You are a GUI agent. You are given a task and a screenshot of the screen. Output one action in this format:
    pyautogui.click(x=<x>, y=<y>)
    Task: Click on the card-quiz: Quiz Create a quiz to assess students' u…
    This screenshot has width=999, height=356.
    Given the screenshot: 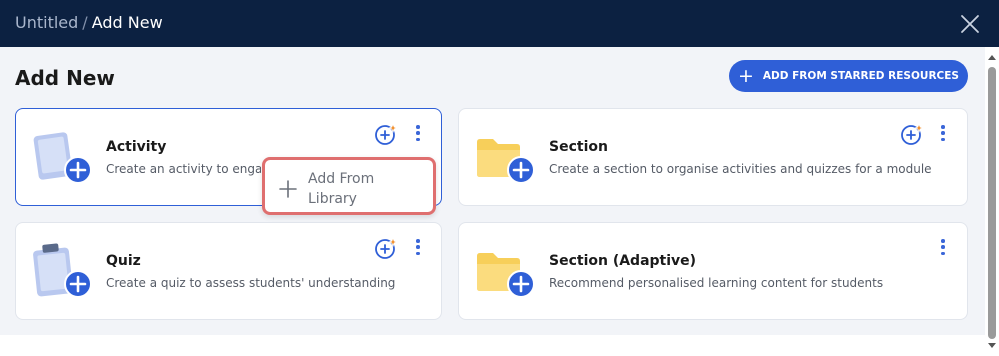 What is the action you would take?
    pyautogui.click(x=228, y=271)
    